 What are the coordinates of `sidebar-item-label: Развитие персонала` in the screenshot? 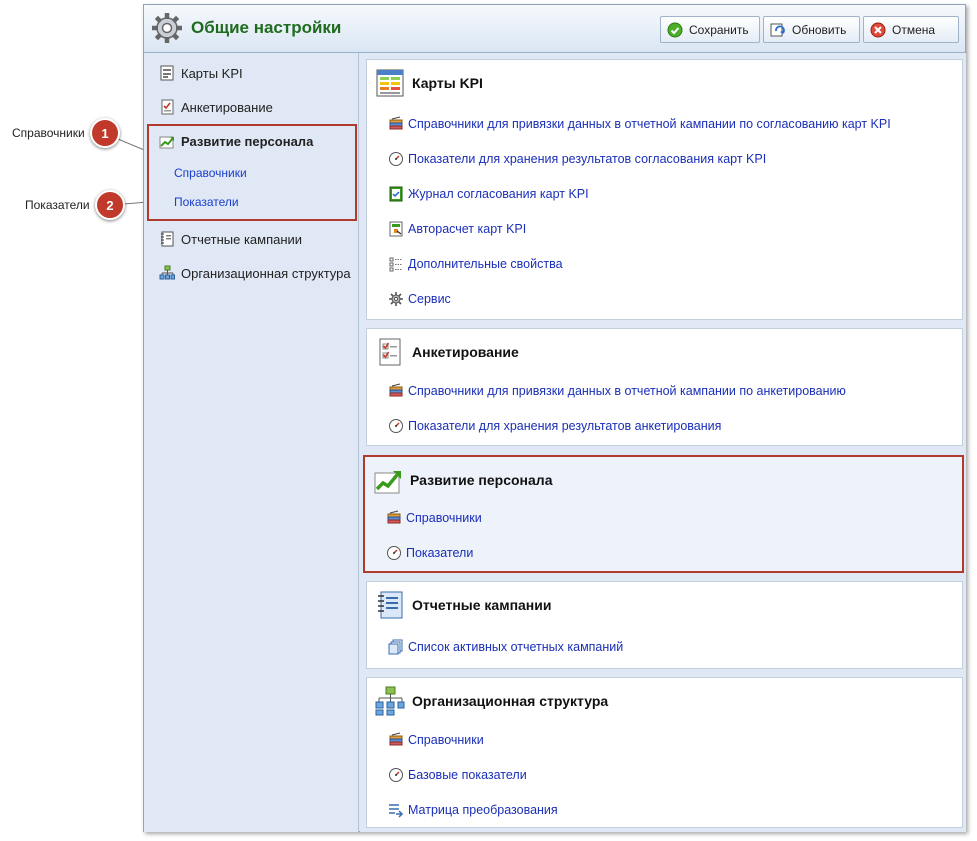 It's located at (247, 141).